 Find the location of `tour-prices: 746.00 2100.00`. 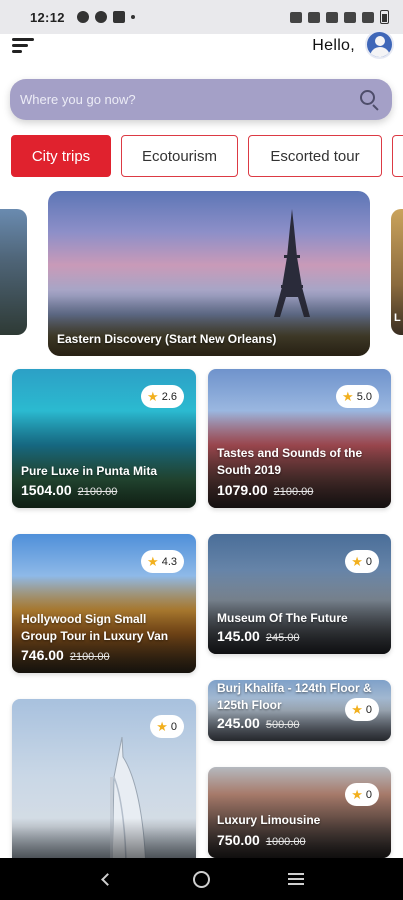

tour-prices: 746.00 2100.00 is located at coordinates (65, 655).